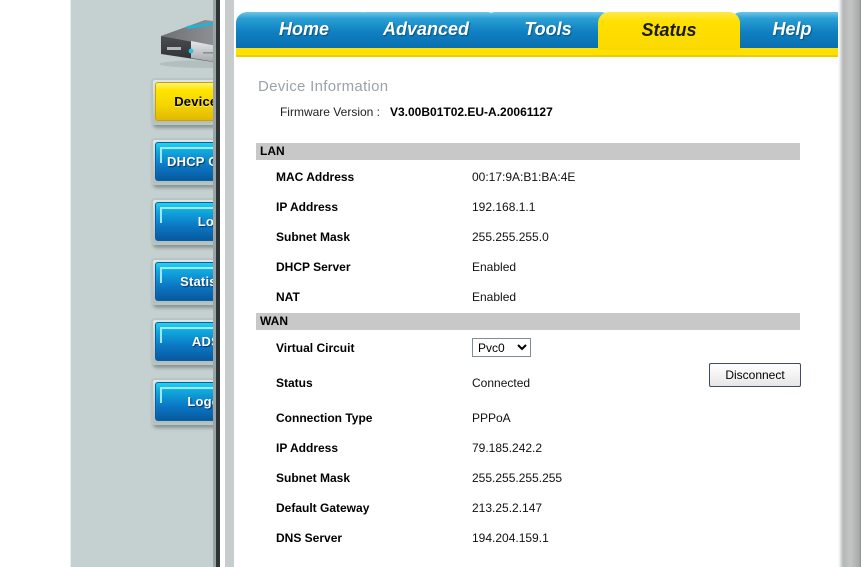  Describe the element at coordinates (510, 538) in the screenshot. I see `row-value: 194.204.159.1` at that location.